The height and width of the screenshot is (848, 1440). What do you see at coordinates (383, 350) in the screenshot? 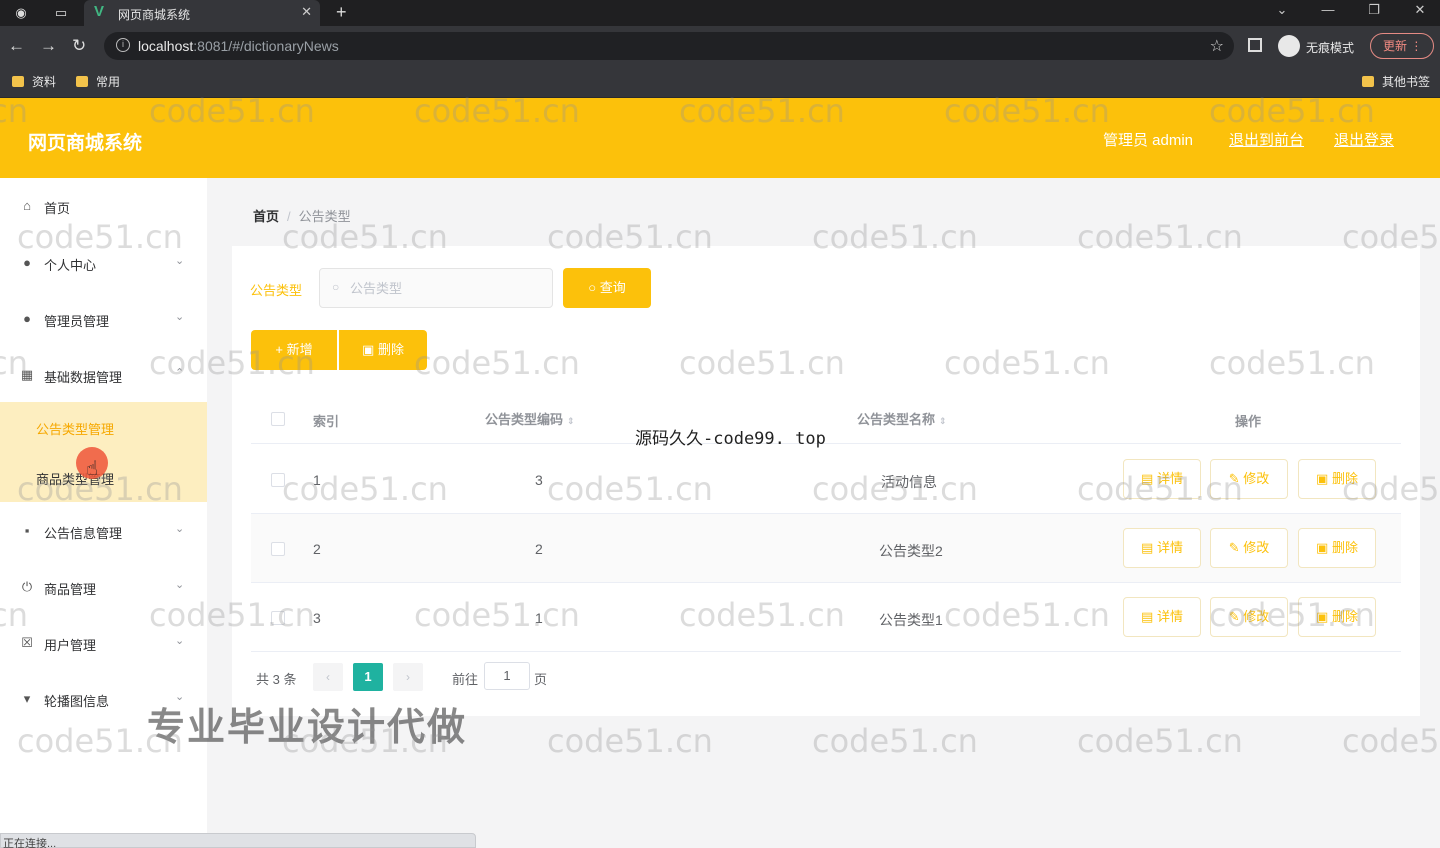
I see `batch-delete-button: ▣ 删除` at bounding box center [383, 350].